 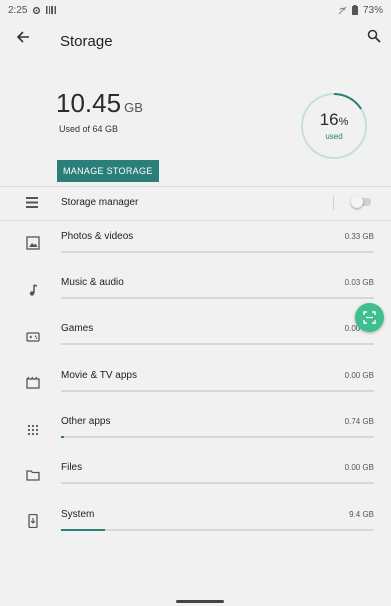 I want to click on category-other-apps: Other apps 0.74 GB, so click(x=195, y=430).